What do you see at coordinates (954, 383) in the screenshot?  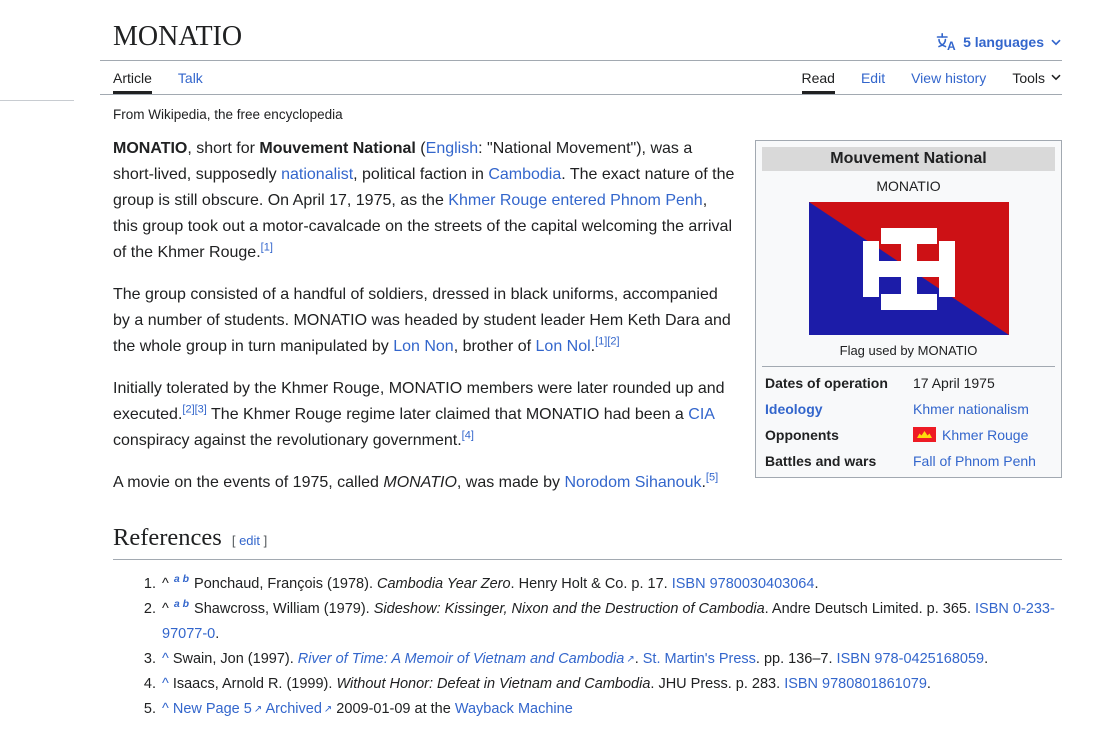 I see `row-value: 17 April 1975` at bounding box center [954, 383].